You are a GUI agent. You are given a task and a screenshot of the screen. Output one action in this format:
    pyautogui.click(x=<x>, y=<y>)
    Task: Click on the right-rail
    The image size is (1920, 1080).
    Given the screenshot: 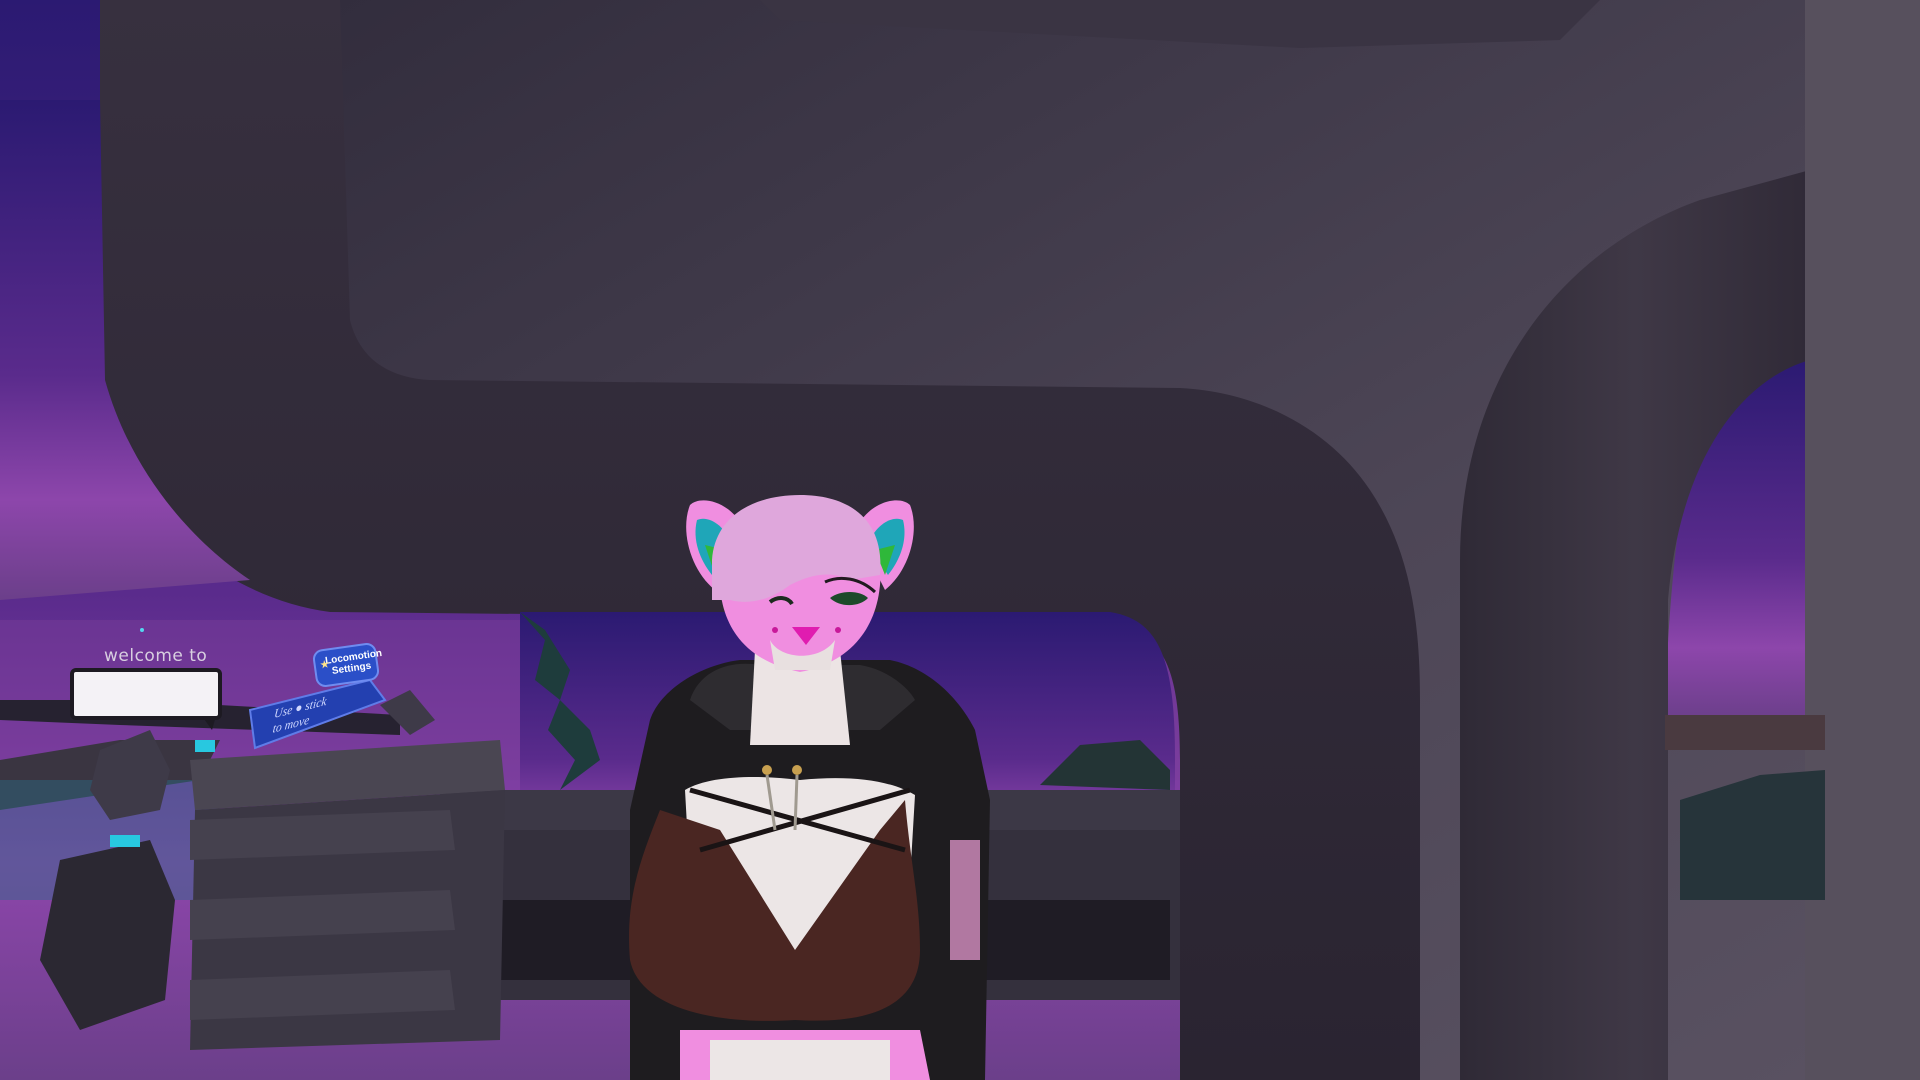 What is the action you would take?
    pyautogui.click(x=1745, y=732)
    